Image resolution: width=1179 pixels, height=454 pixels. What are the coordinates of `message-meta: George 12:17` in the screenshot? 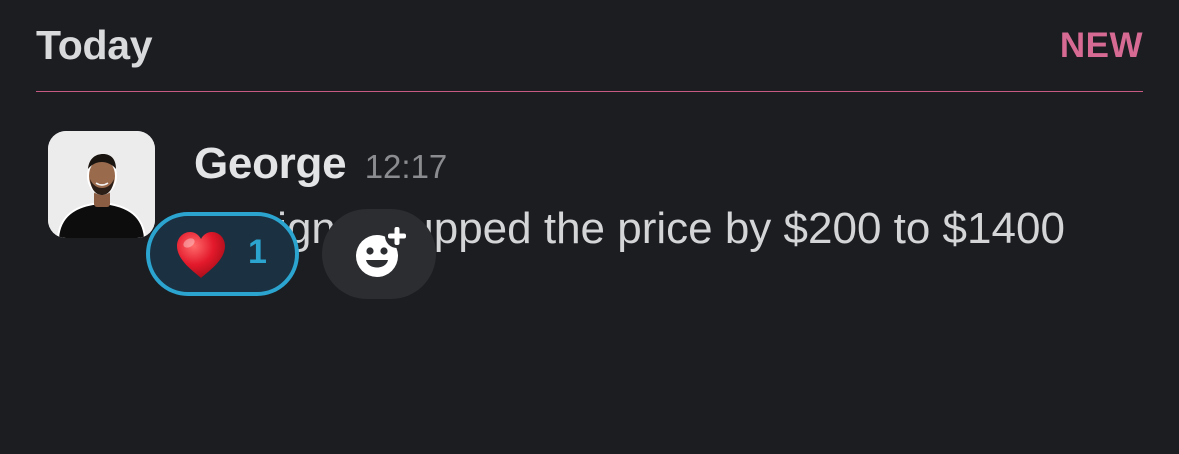 It's located at (320, 164).